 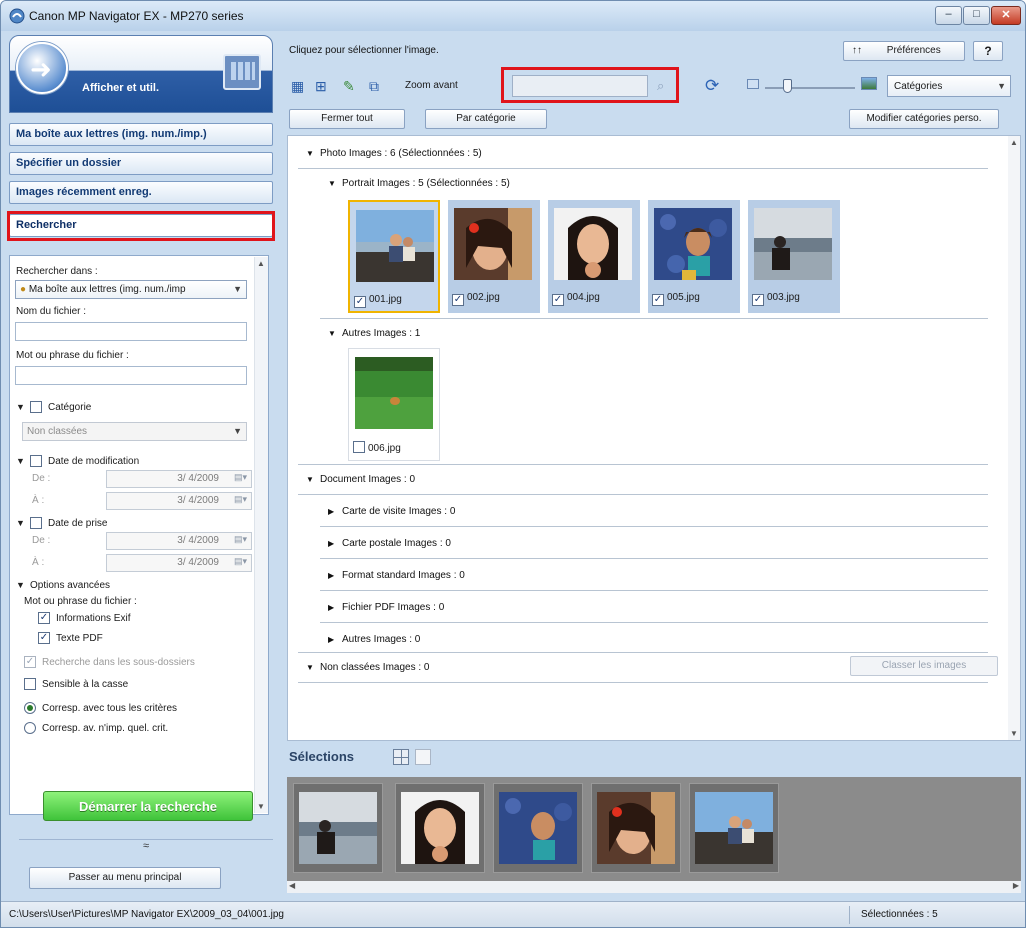 What do you see at coordinates (146, 847) in the screenshot?
I see `collapse-panel-button: ≈` at bounding box center [146, 847].